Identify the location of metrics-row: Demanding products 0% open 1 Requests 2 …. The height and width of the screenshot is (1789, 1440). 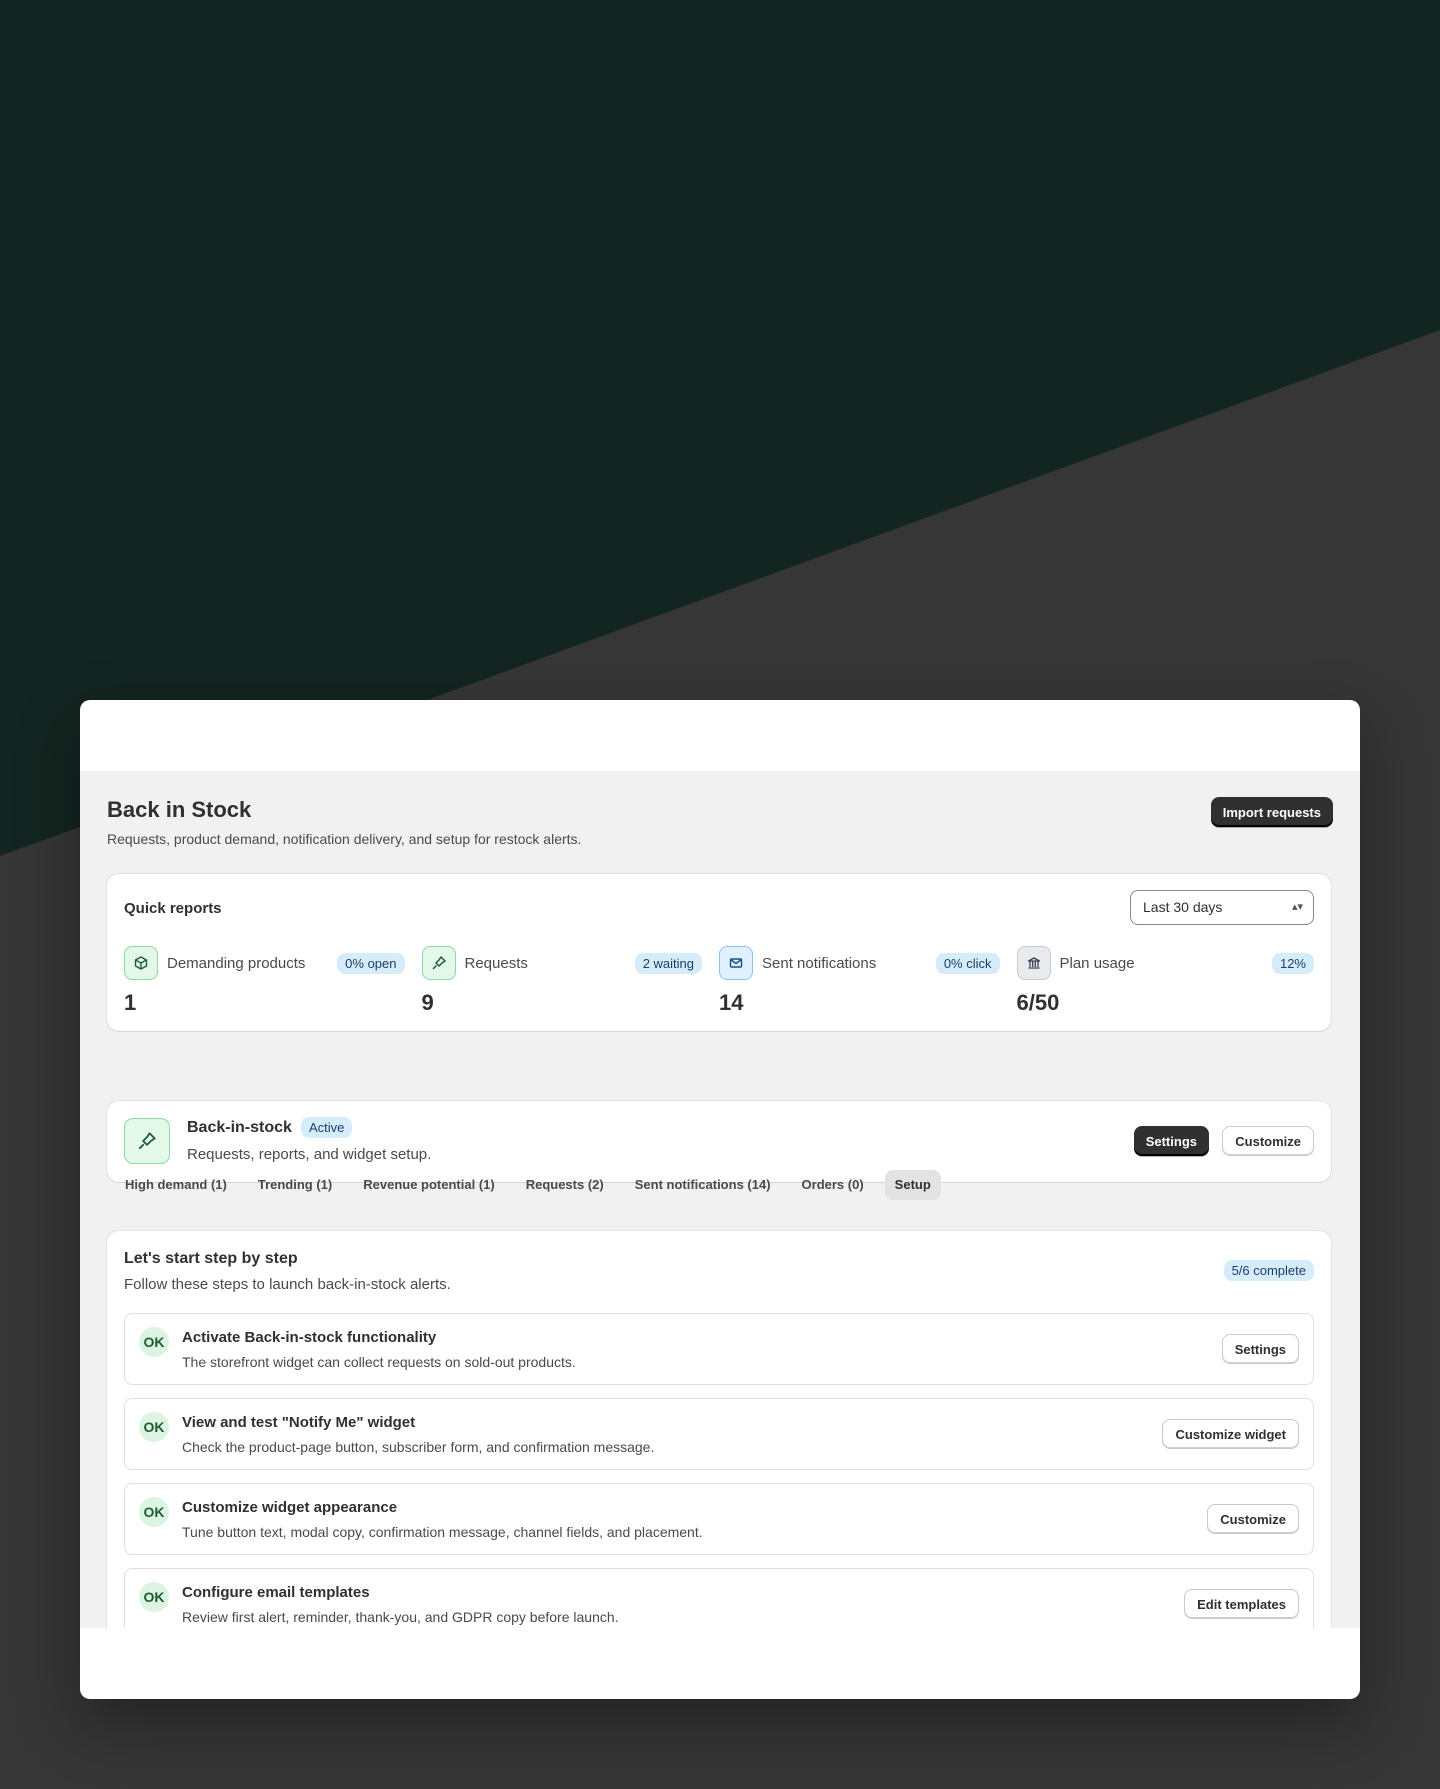
(719, 981).